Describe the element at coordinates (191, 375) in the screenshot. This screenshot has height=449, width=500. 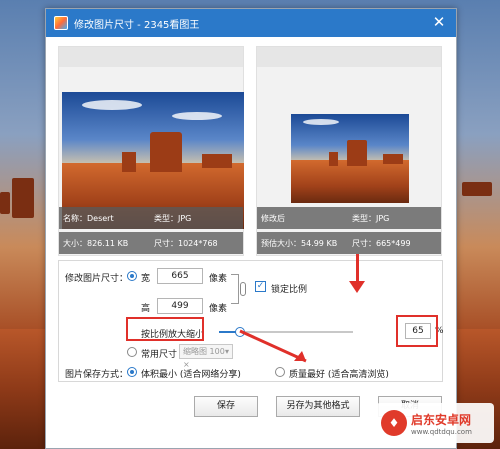
I see `save-mode-small-label: 体积最小 (适合网络分享)` at that location.